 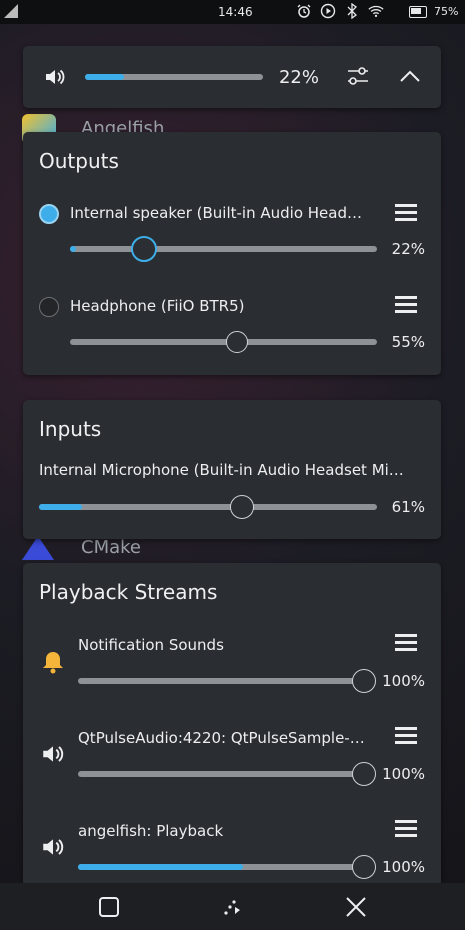 What do you see at coordinates (403, 774) in the screenshot?
I see `stream-volume-percent-qtpulseaudio: 100%` at bounding box center [403, 774].